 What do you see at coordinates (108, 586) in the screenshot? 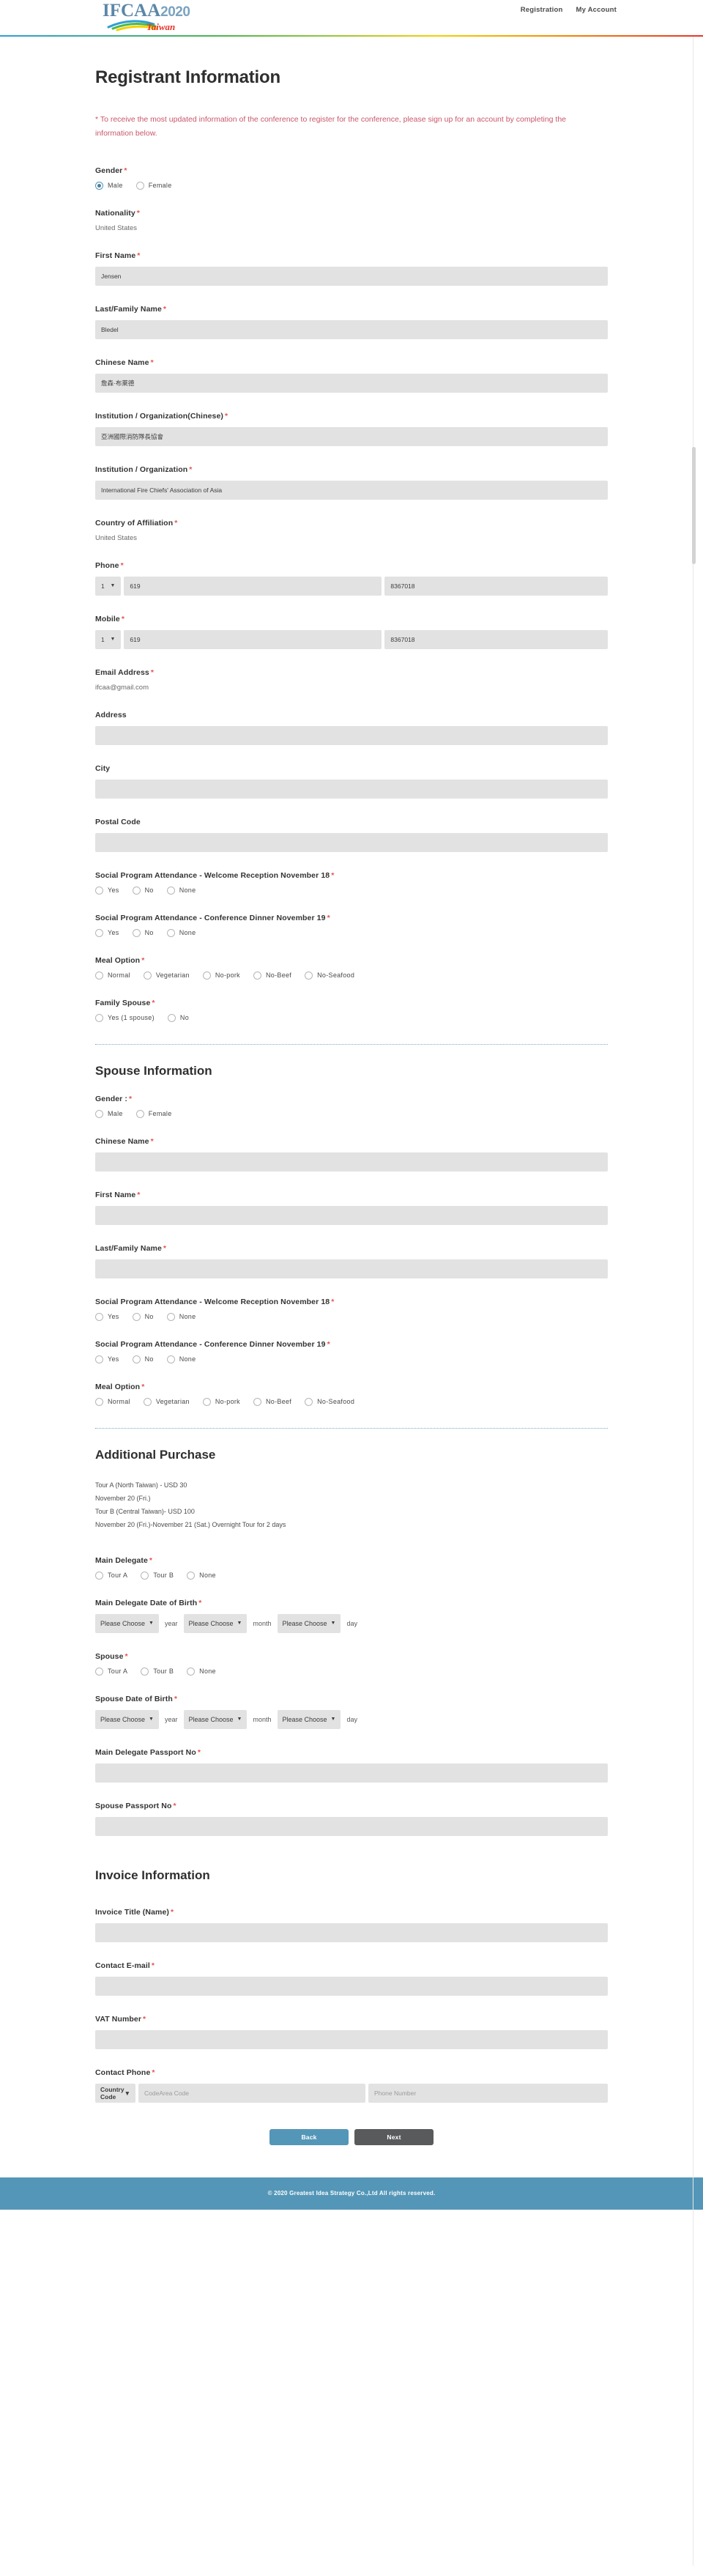
I see `phone-country-code-select: 1 ▼` at bounding box center [108, 586].